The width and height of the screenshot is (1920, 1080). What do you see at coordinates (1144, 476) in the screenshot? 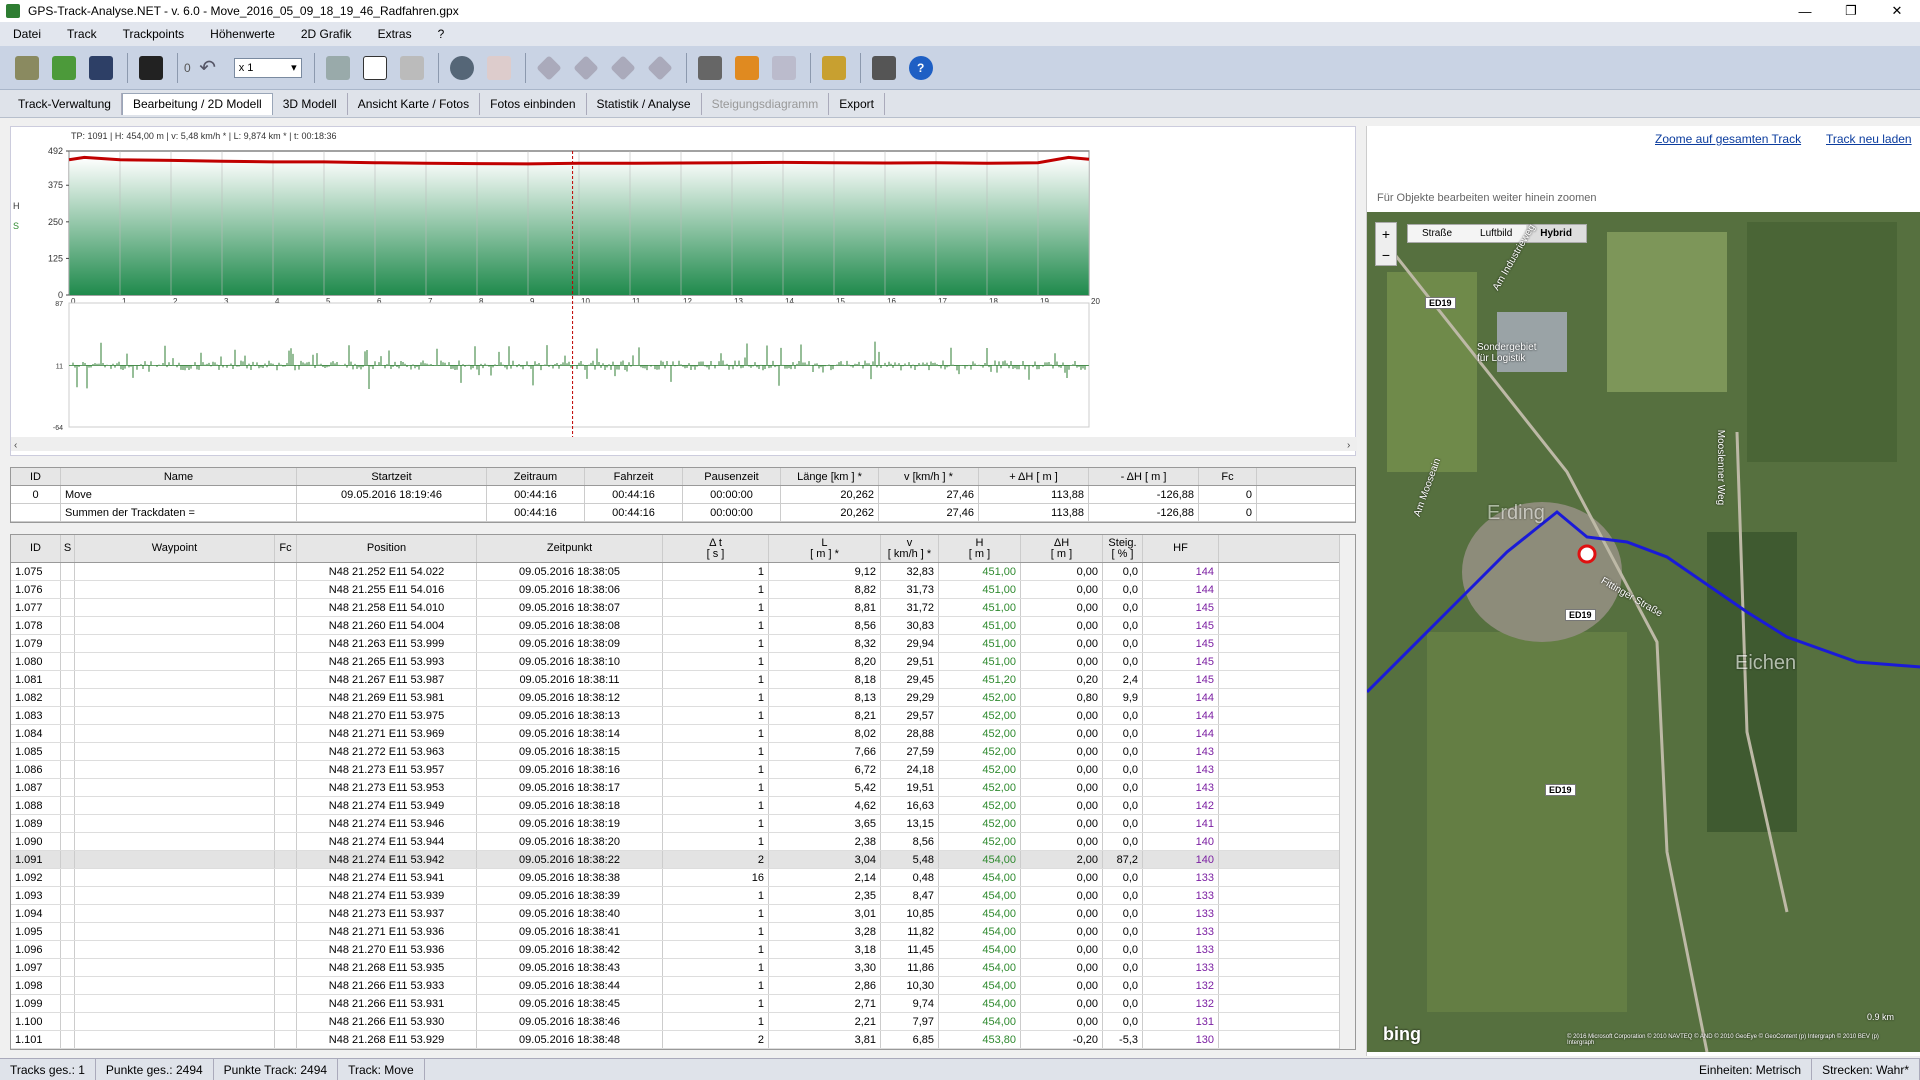
I see `track-col-header: - ΔH [ m ]` at bounding box center [1144, 476].